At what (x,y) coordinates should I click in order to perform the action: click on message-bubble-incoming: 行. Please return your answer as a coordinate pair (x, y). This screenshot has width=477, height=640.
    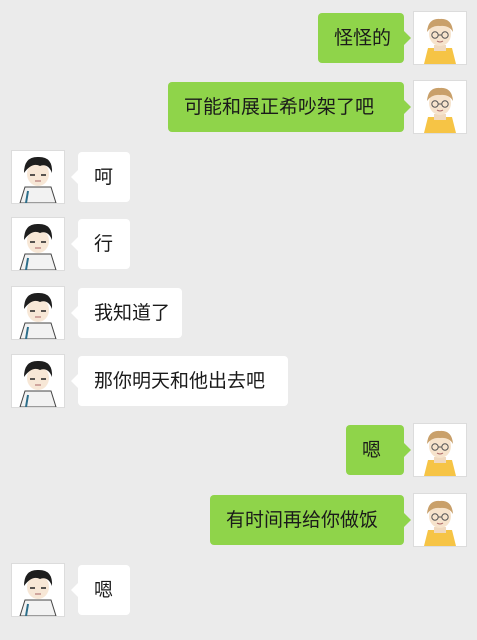
    Looking at the image, I should click on (100, 244).